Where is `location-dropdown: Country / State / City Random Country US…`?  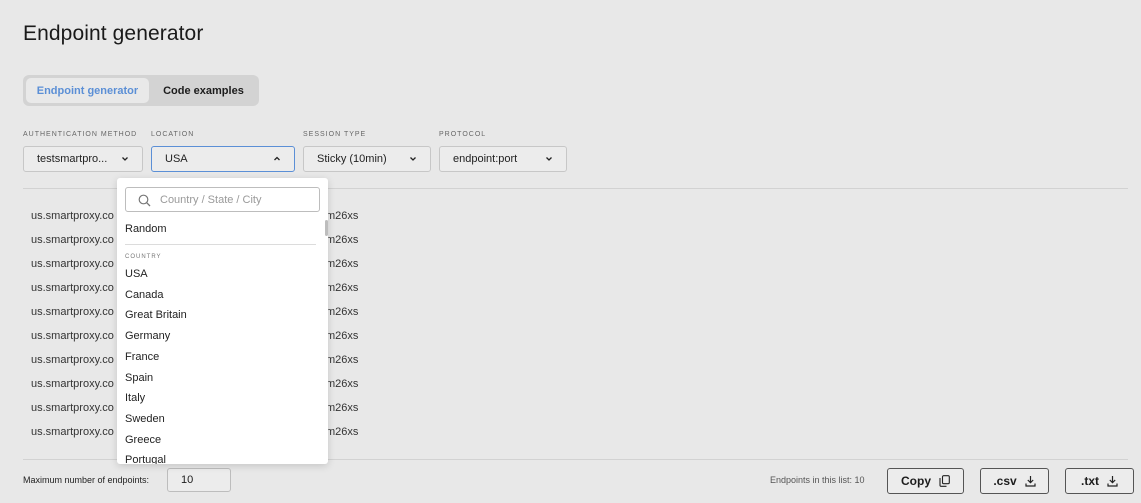 location-dropdown: Country / State / City Random Country US… is located at coordinates (222, 321).